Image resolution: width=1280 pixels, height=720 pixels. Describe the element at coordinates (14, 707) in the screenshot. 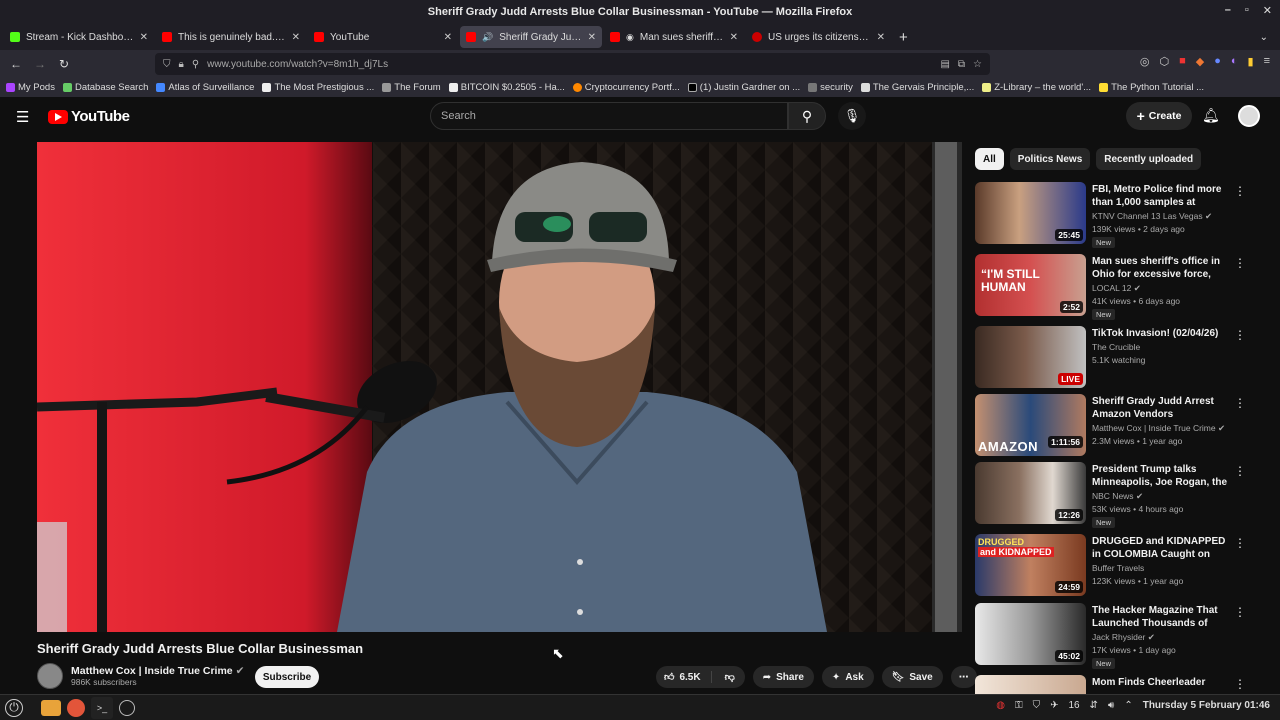

I see `start-menu-icon: ⏻` at that location.